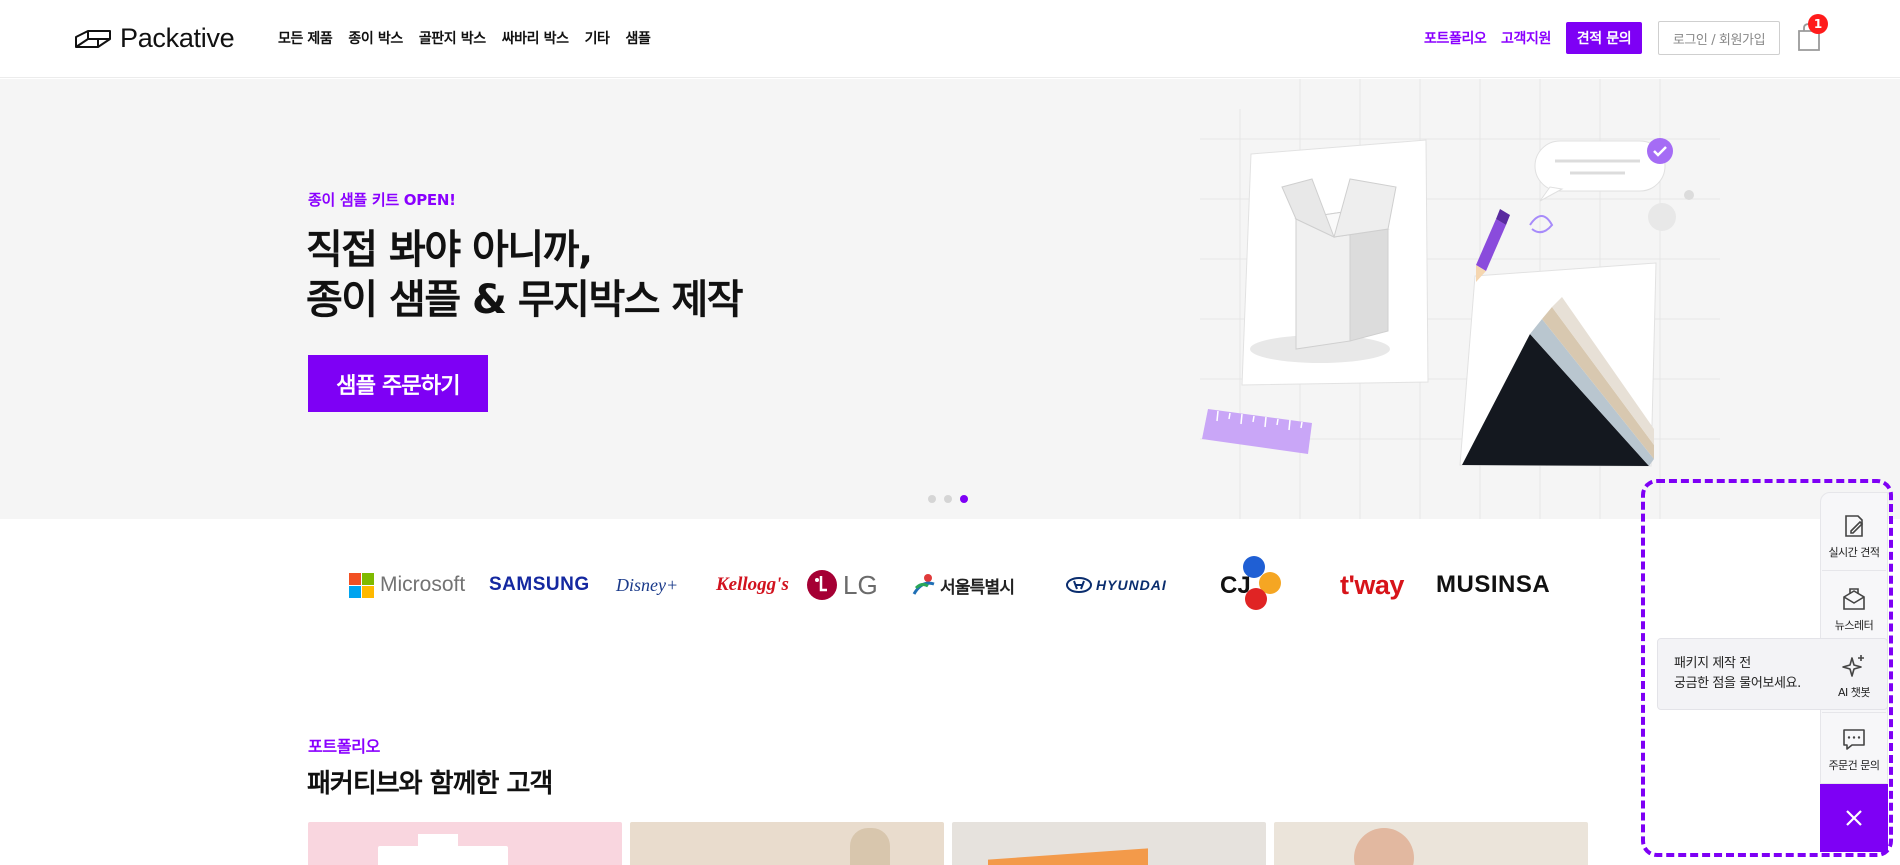  Describe the element at coordinates (1712, 663) in the screenshot. I see `ai-prompt-line-1: 패키지 제작 전` at that location.